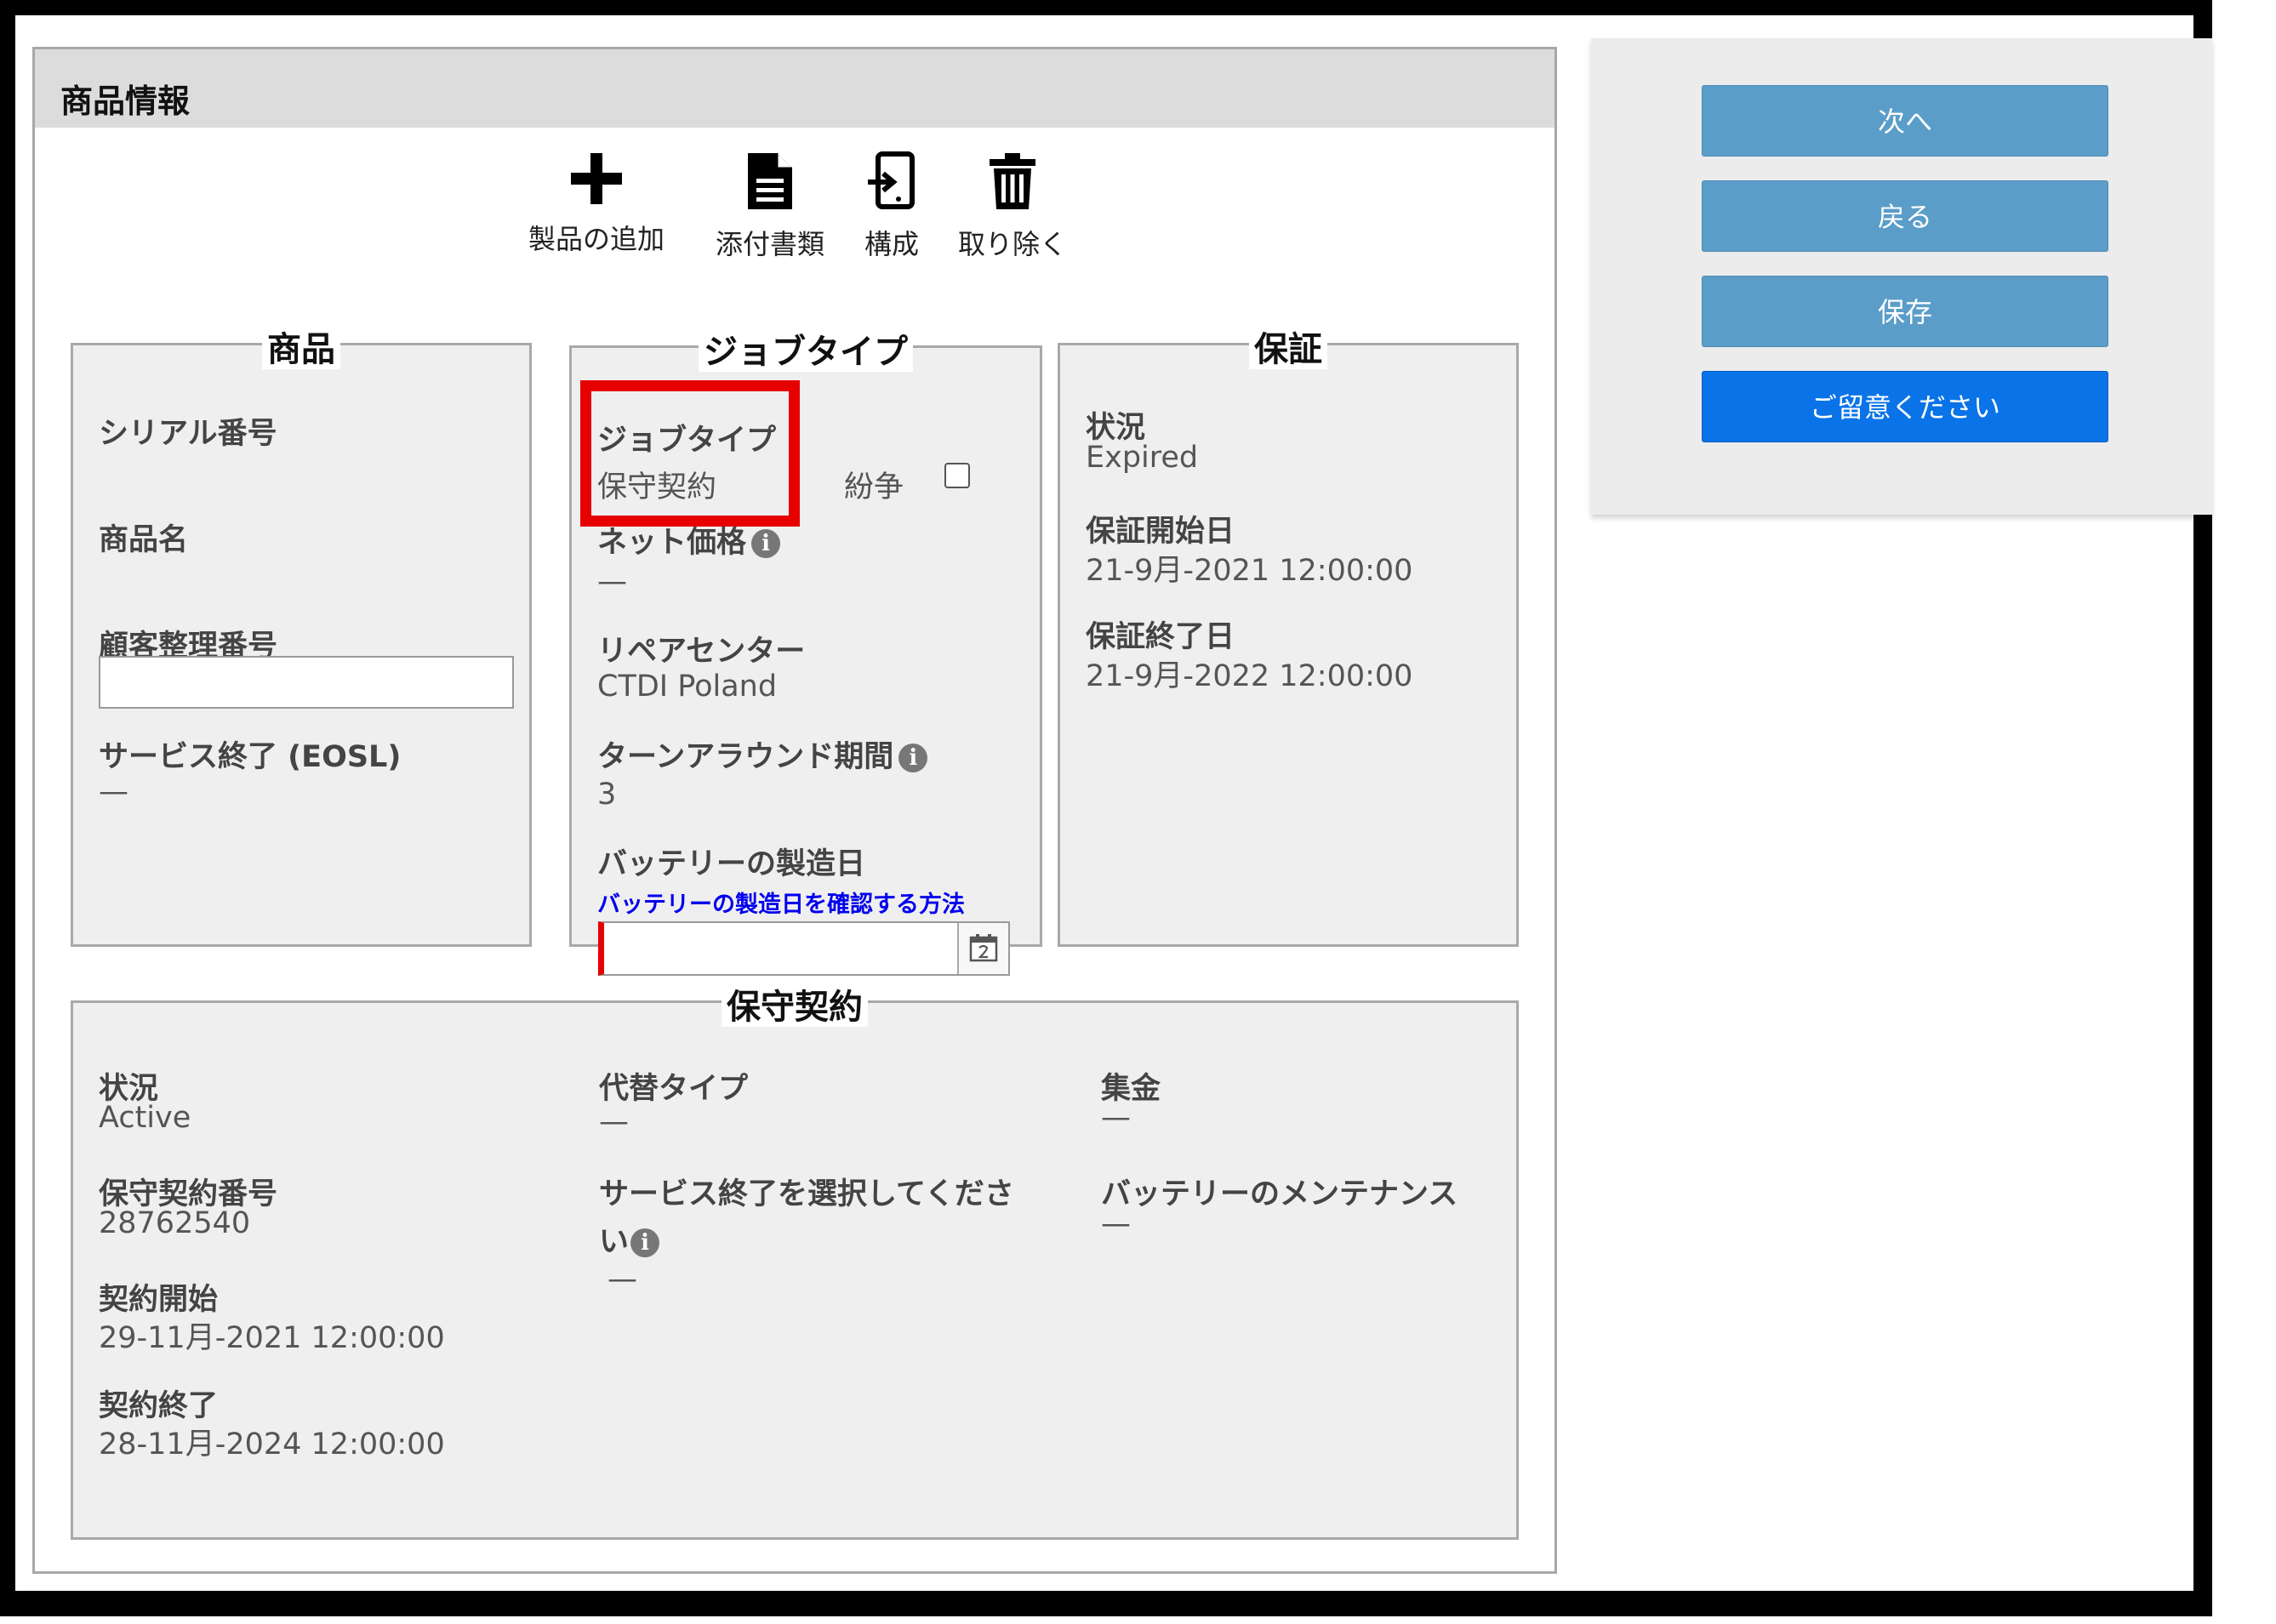  Describe the element at coordinates (806, 1194) in the screenshot. I see `eos-select-label-line1: サービス終了を選択してくださ` at that location.